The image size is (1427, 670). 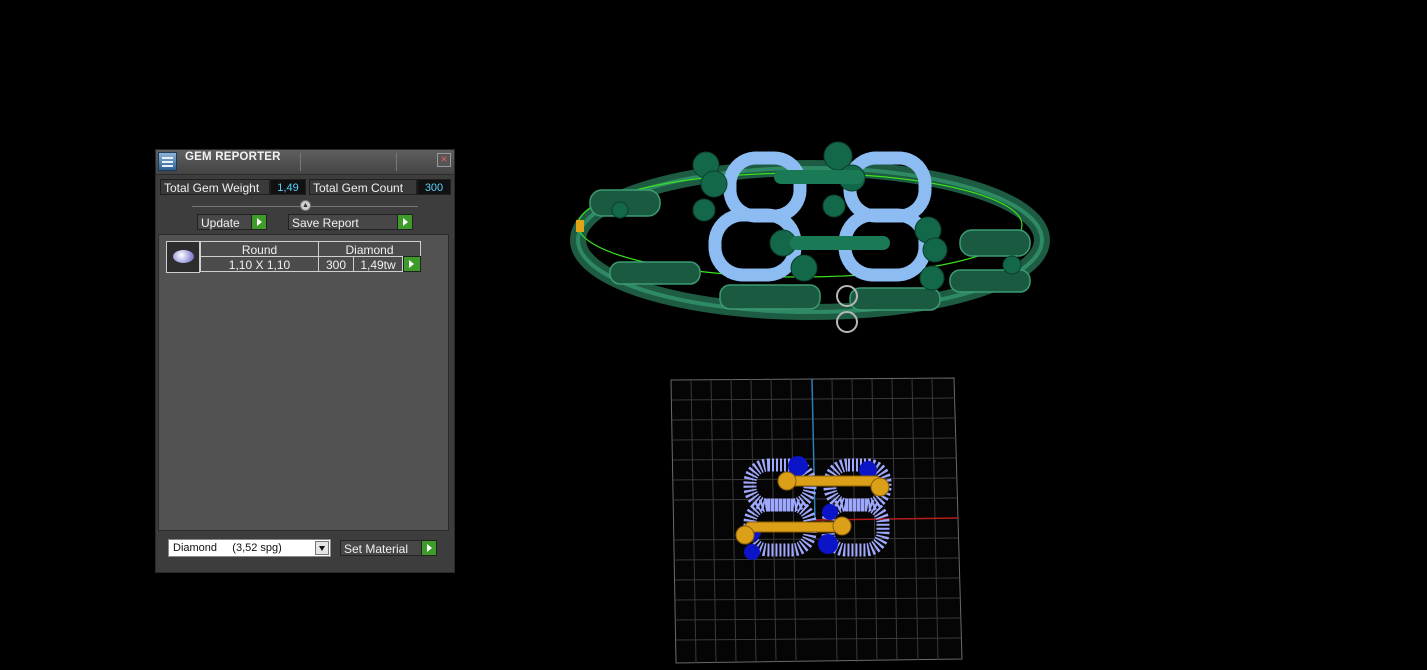 What do you see at coordinates (233, 157) in the screenshot?
I see `panel-title: GEM REPORTER` at bounding box center [233, 157].